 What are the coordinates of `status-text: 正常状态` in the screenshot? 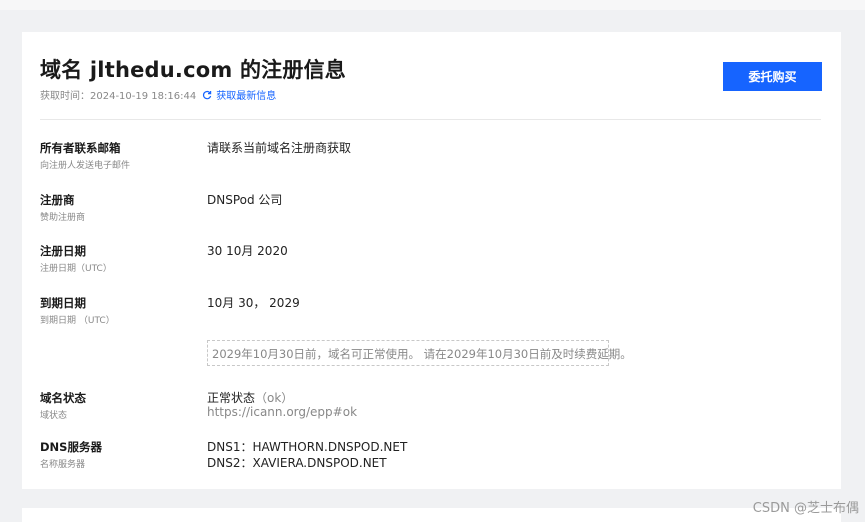 It's located at (231, 398).